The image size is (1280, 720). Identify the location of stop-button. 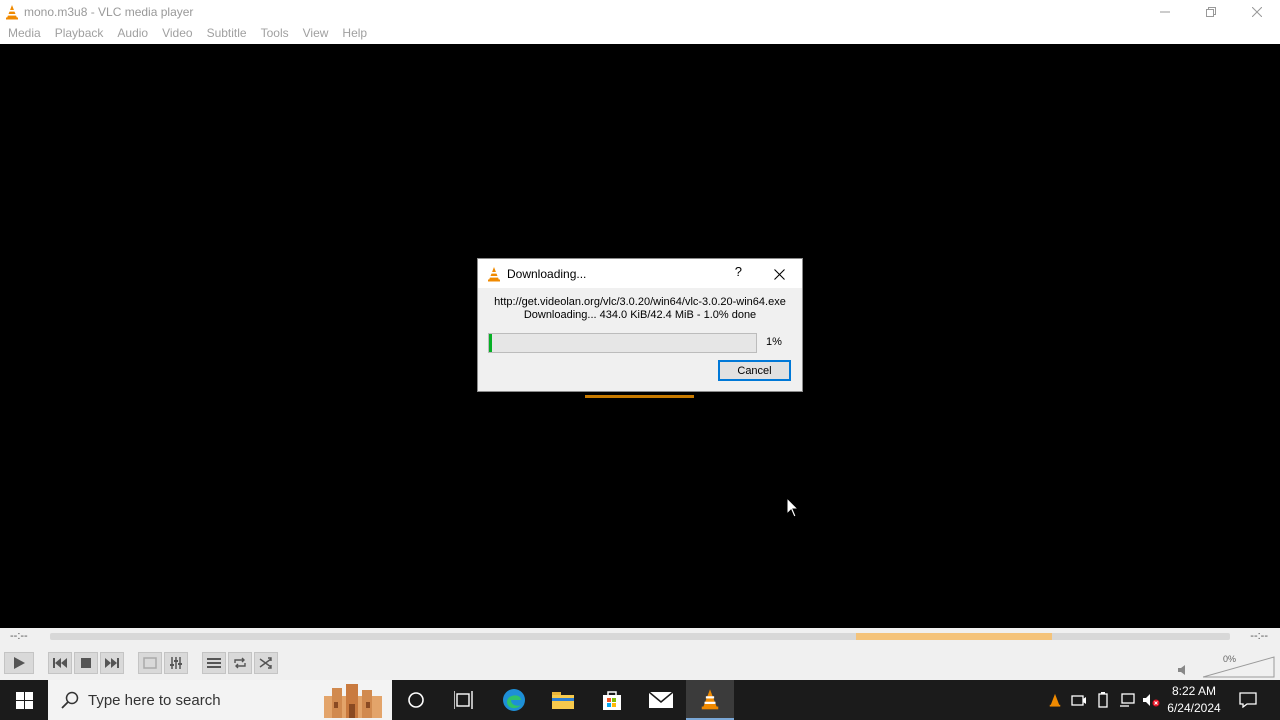
(86, 663).